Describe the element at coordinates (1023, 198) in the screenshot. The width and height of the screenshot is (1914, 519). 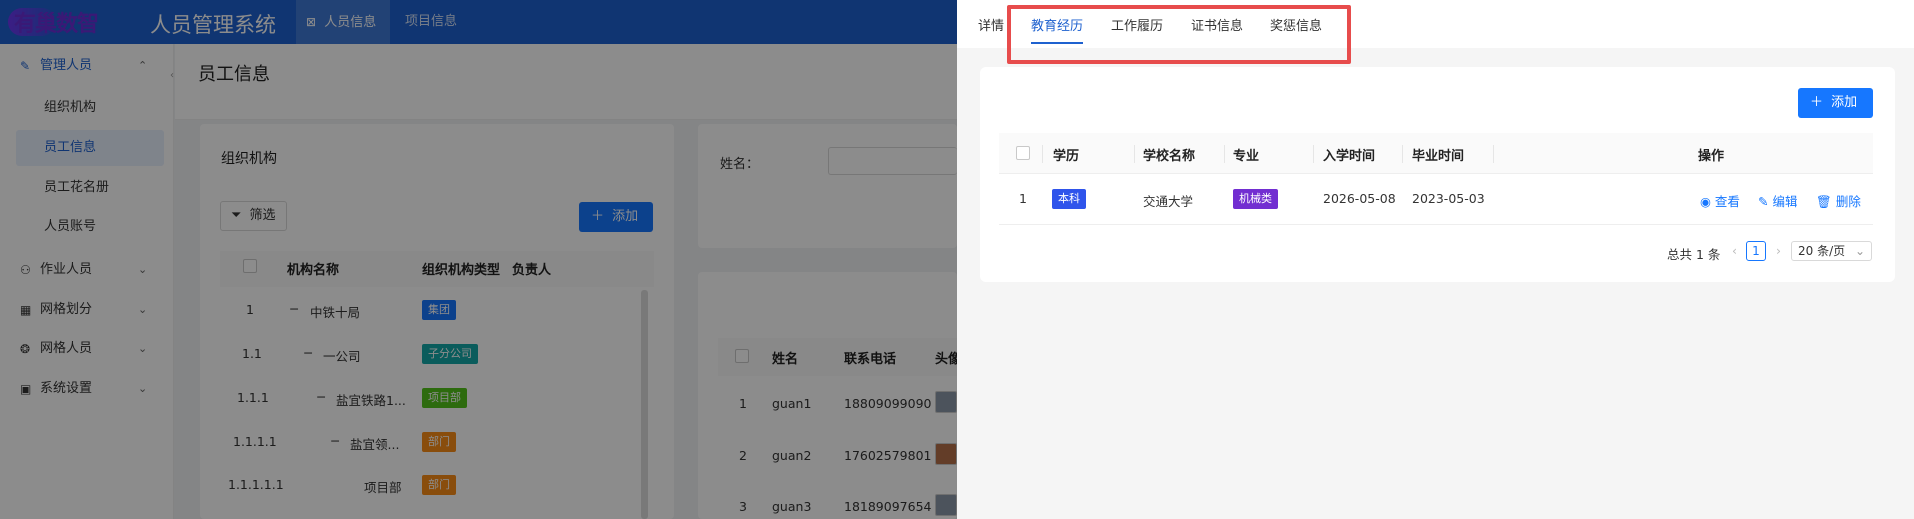
I see `row-index: 1` at that location.